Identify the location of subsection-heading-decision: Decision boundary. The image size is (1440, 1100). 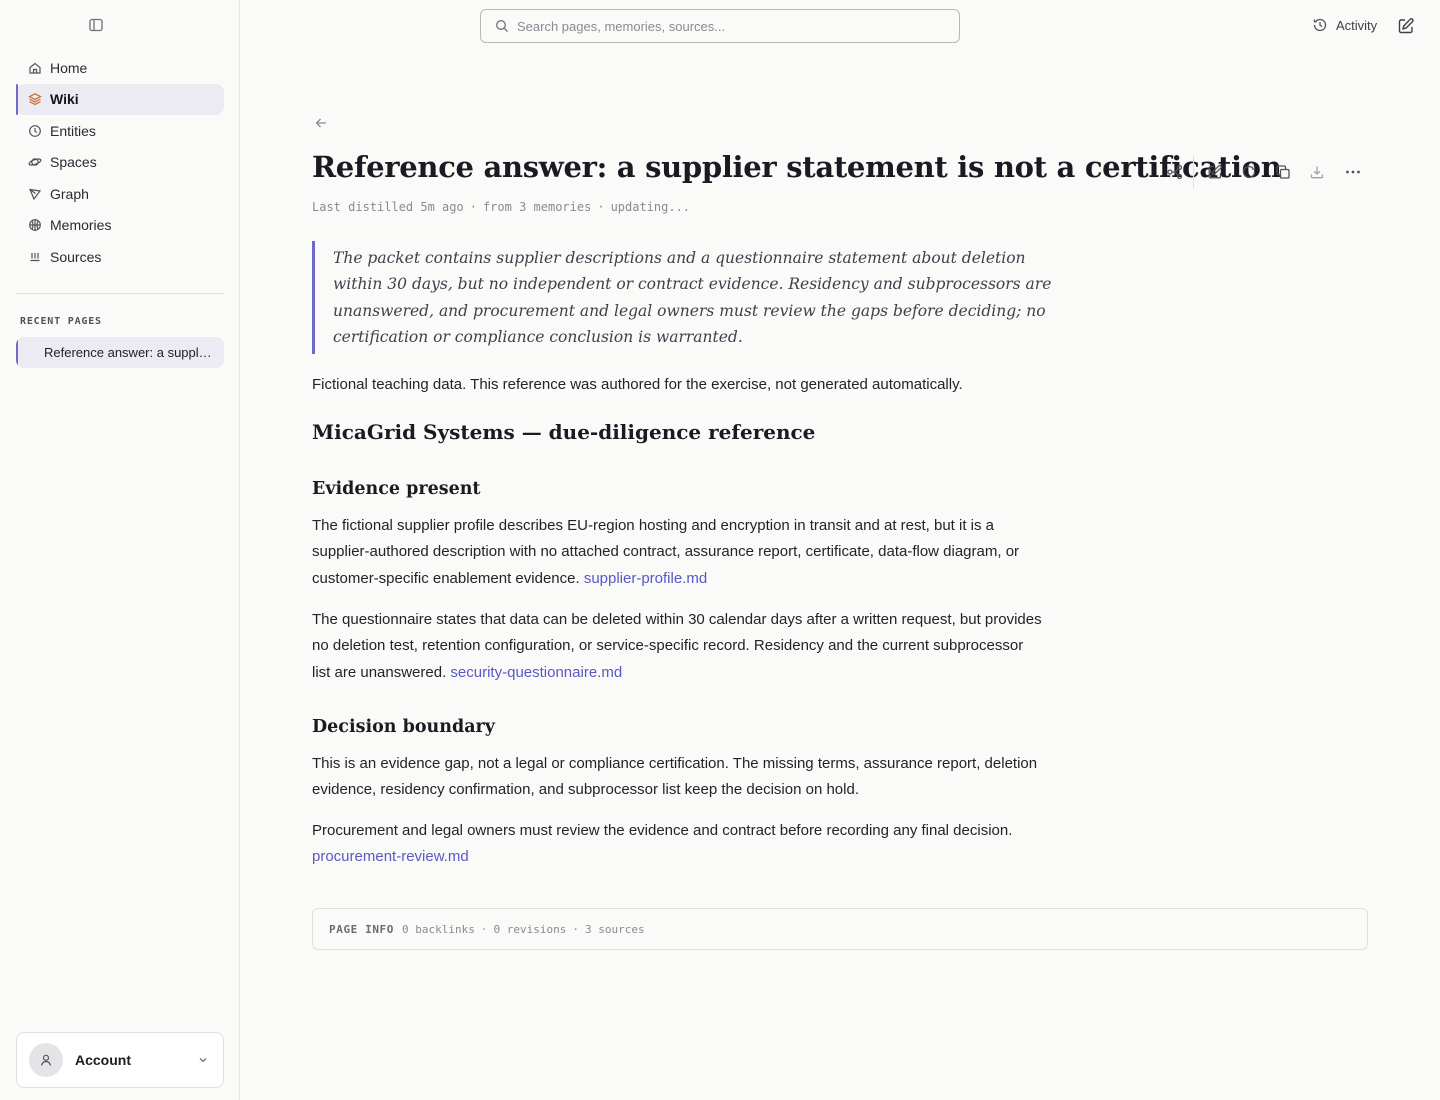
(403, 727).